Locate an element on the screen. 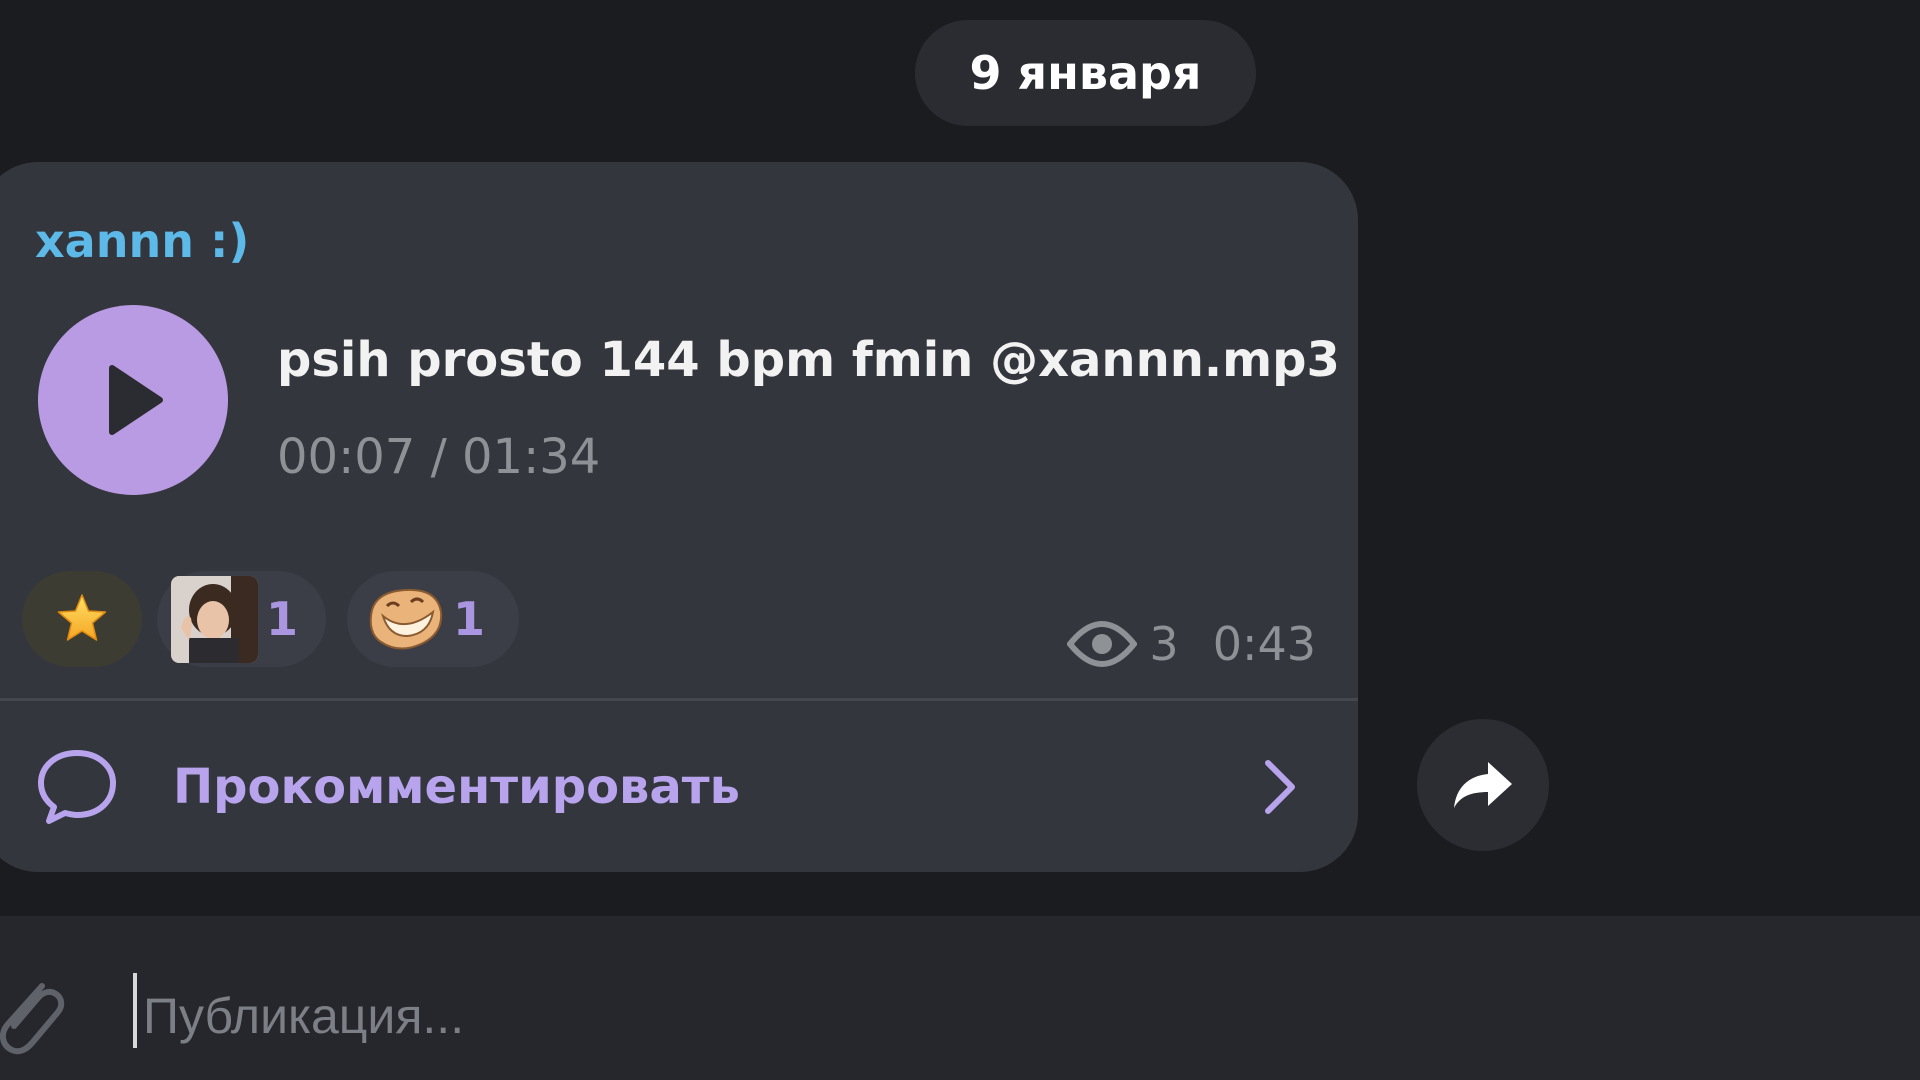  comment-label: Прокомментировать is located at coordinates (456, 786).